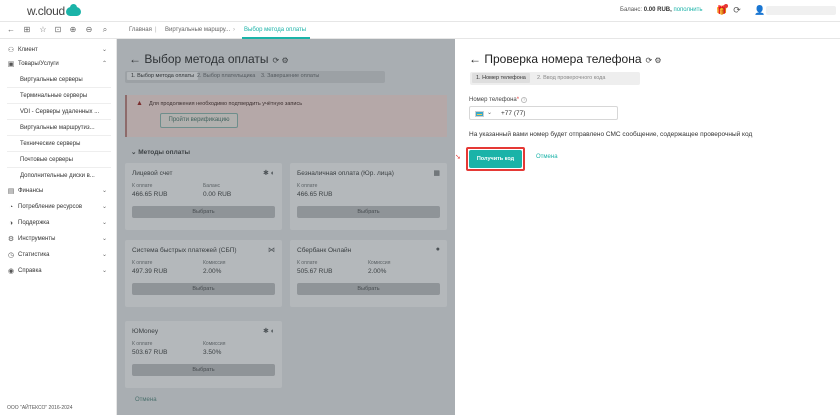  I want to click on balance-value: 0.00 RUB, so click(217, 194).